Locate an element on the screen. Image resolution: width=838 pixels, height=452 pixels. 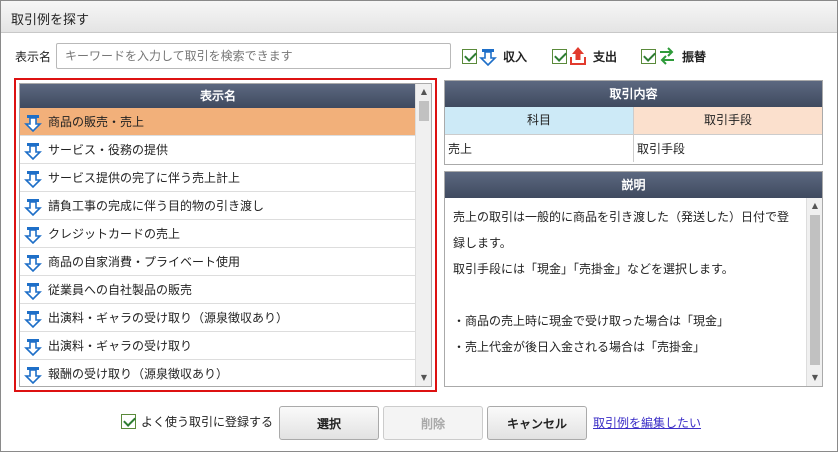
list-item-label: 出演料・ギャラの受け取り（源泉徴収あり） is located at coordinates (168, 318).